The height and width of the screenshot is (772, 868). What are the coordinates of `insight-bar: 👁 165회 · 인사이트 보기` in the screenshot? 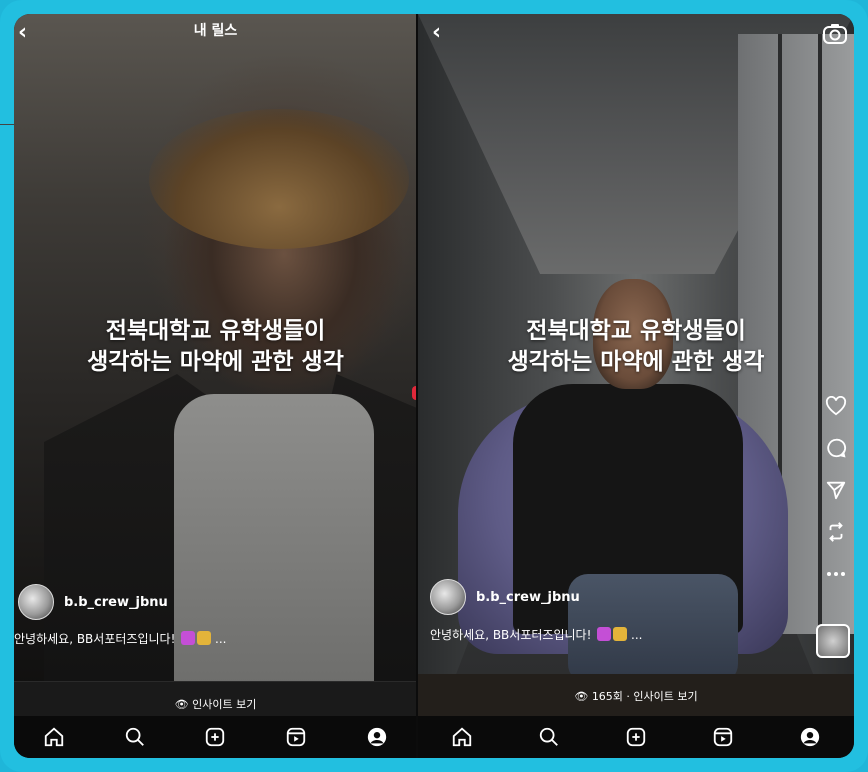 It's located at (636, 695).